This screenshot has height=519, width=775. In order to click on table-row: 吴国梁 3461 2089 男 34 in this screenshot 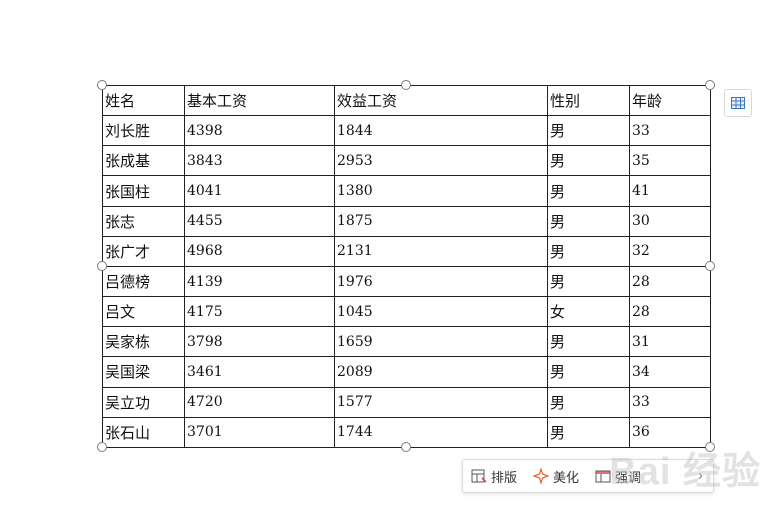, I will do `click(406, 372)`.